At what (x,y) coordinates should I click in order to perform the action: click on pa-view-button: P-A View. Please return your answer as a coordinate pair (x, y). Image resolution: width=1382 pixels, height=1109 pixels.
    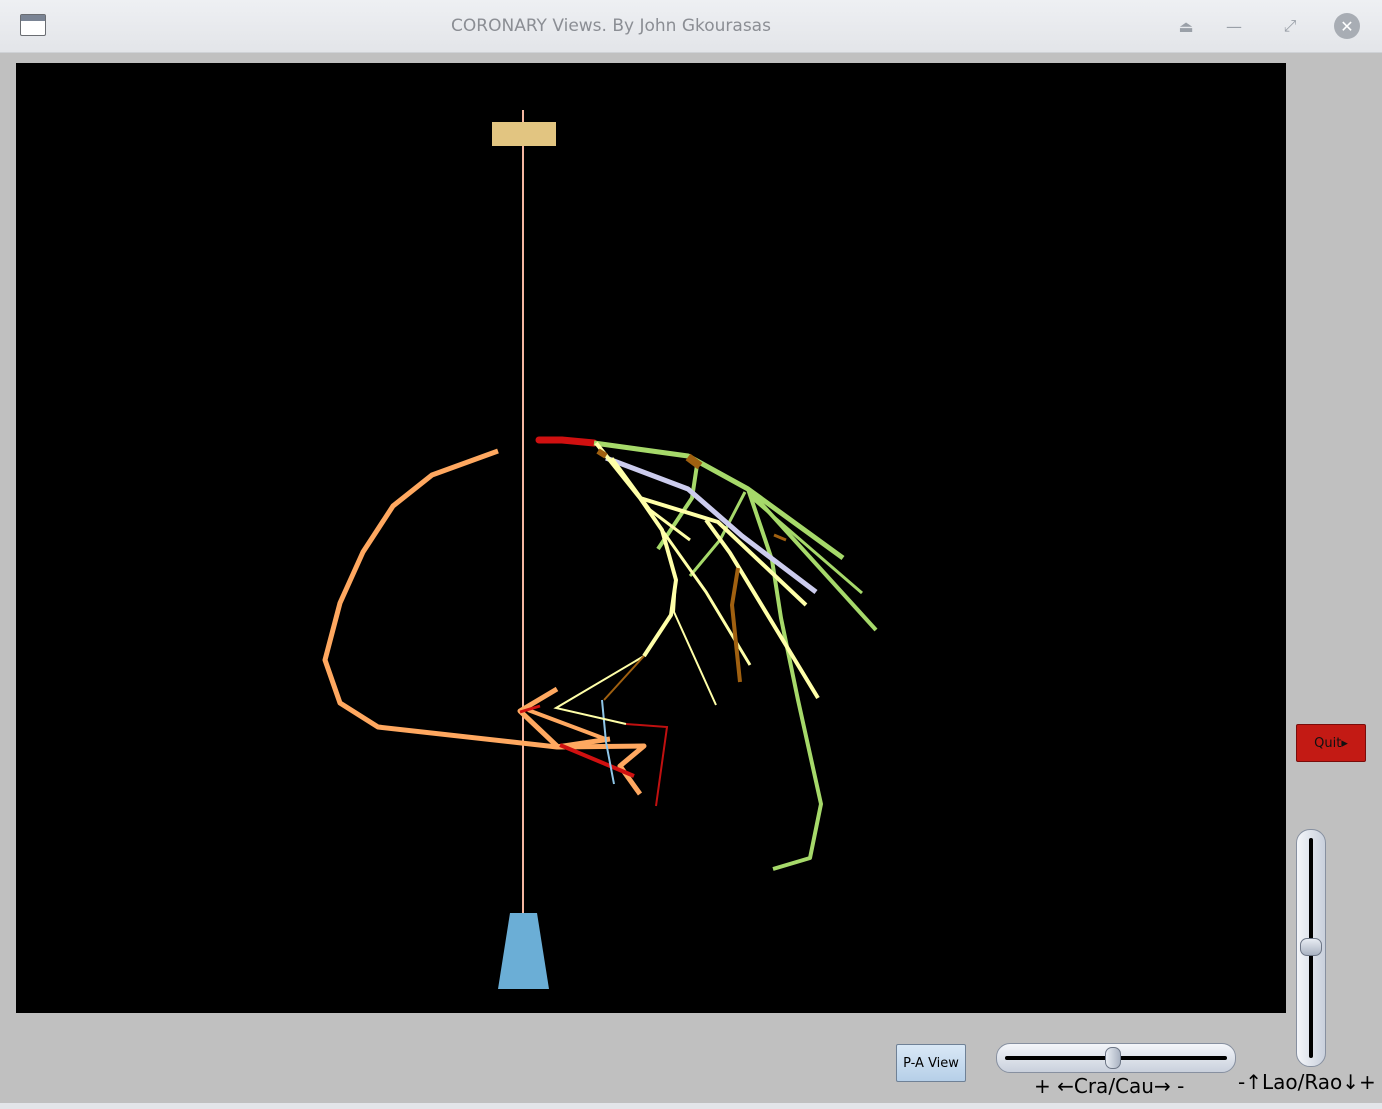
    Looking at the image, I should click on (931, 1063).